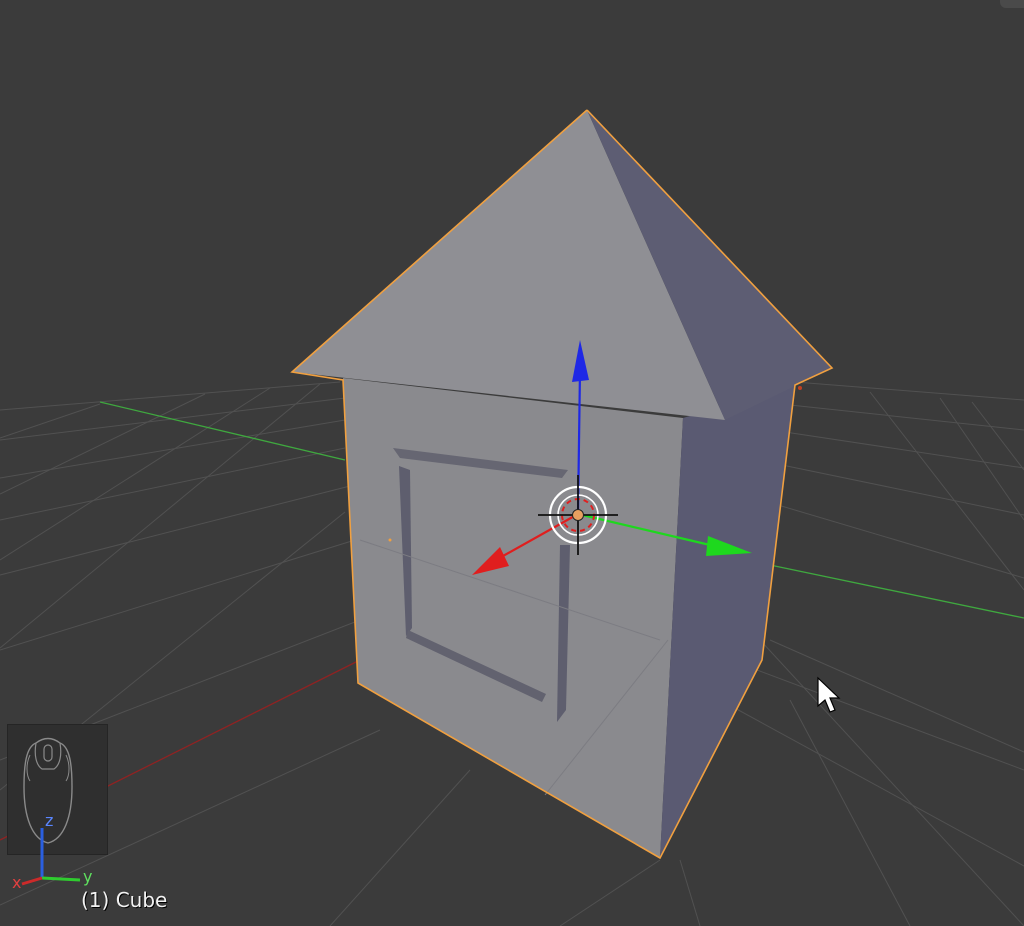 This screenshot has height=926, width=1024. Describe the element at coordinates (87, 876) in the screenshot. I see `gizmo-y-label: y` at that location.